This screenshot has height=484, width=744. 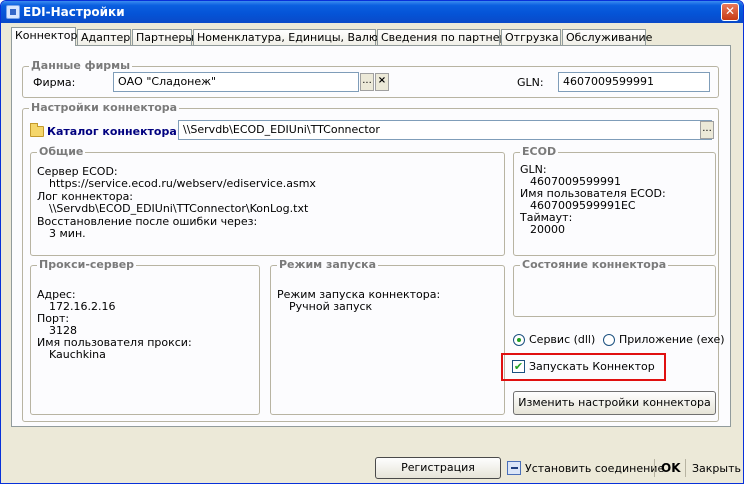 I want to click on firm-label: Фирма:, so click(x=54, y=82).